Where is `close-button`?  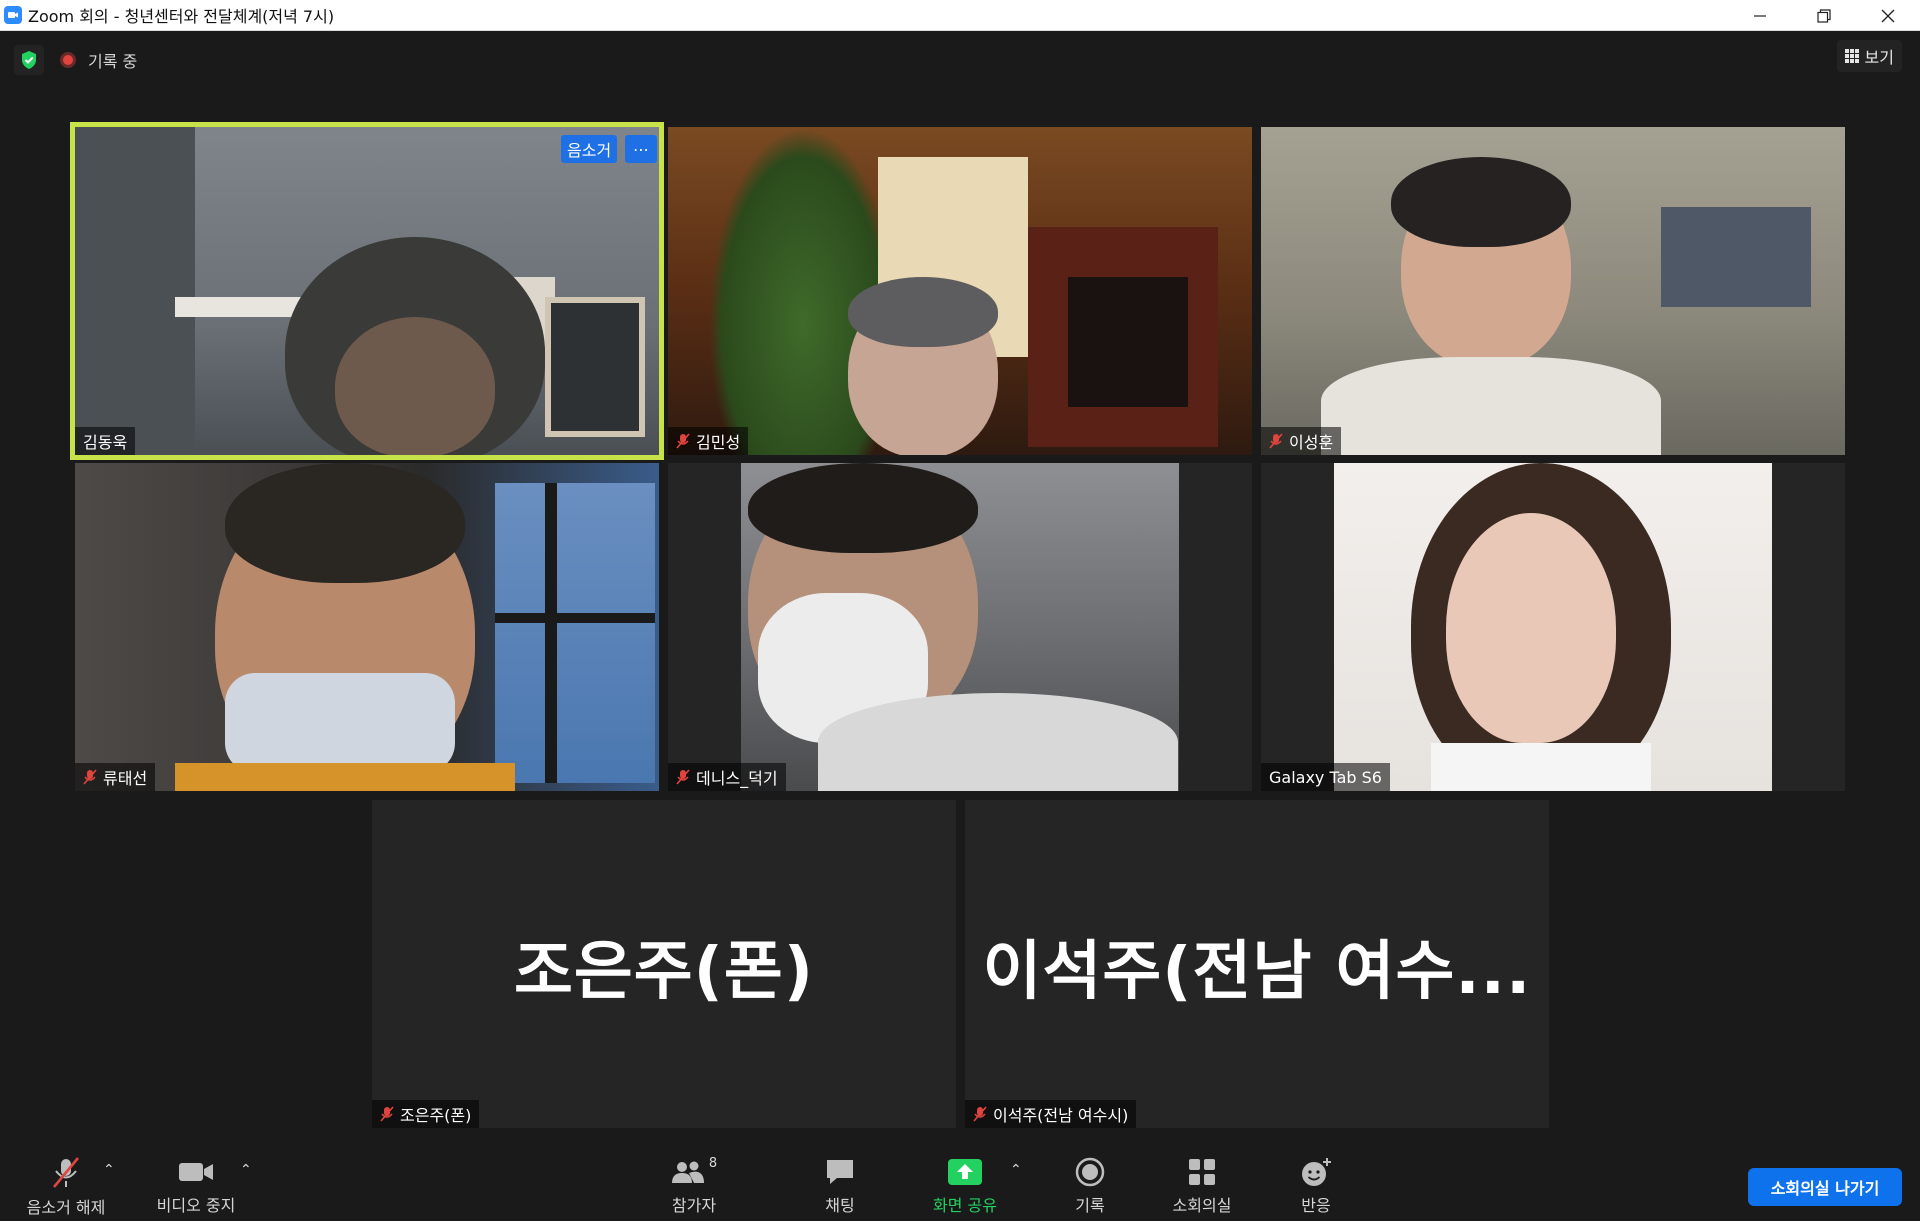 close-button is located at coordinates (1888, 15).